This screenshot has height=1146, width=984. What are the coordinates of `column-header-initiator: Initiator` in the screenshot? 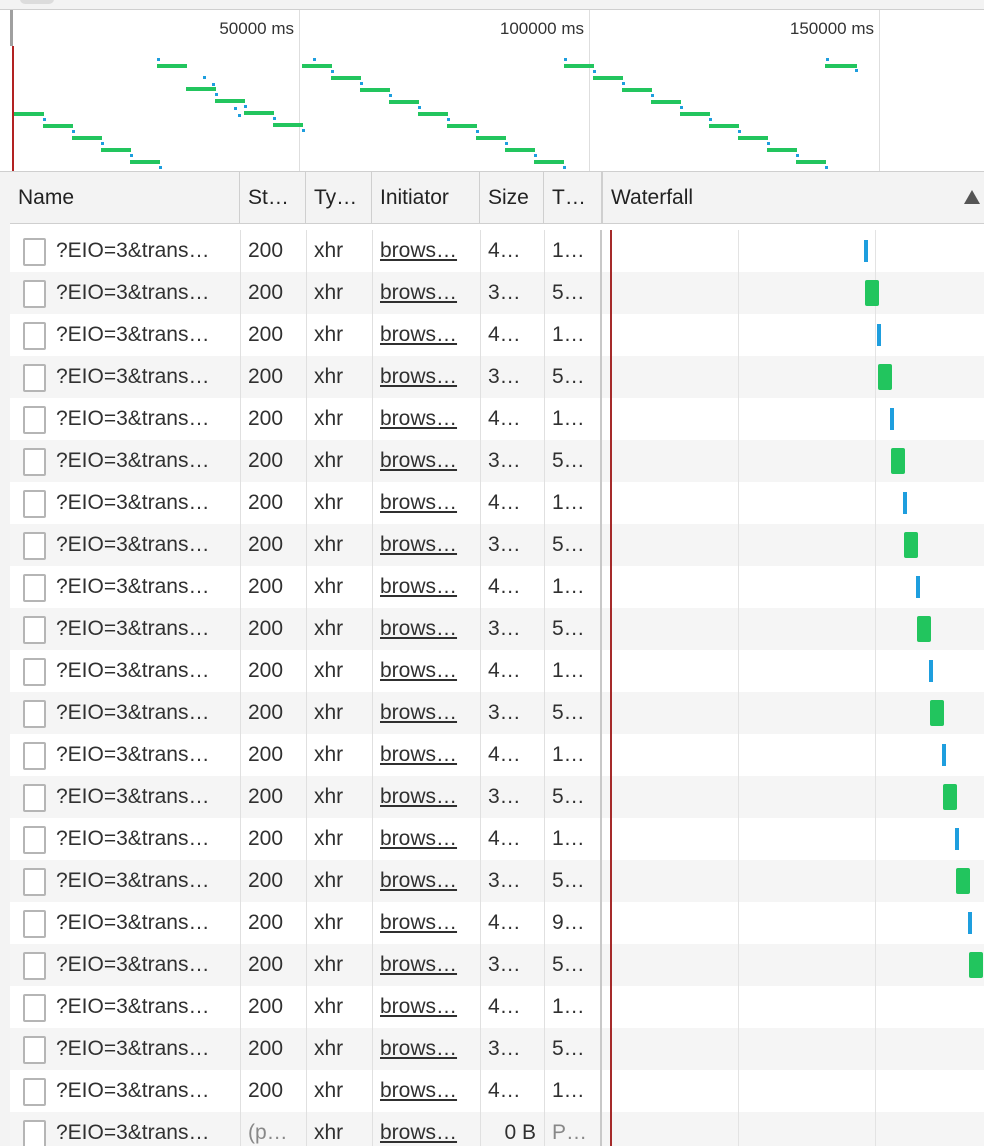 It's located at (426, 198).